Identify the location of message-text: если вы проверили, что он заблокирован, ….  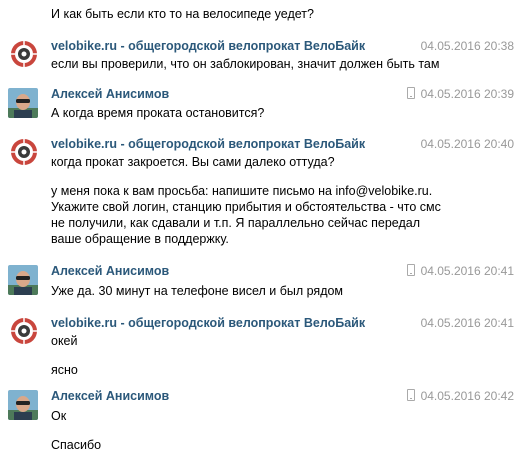
(245, 64).